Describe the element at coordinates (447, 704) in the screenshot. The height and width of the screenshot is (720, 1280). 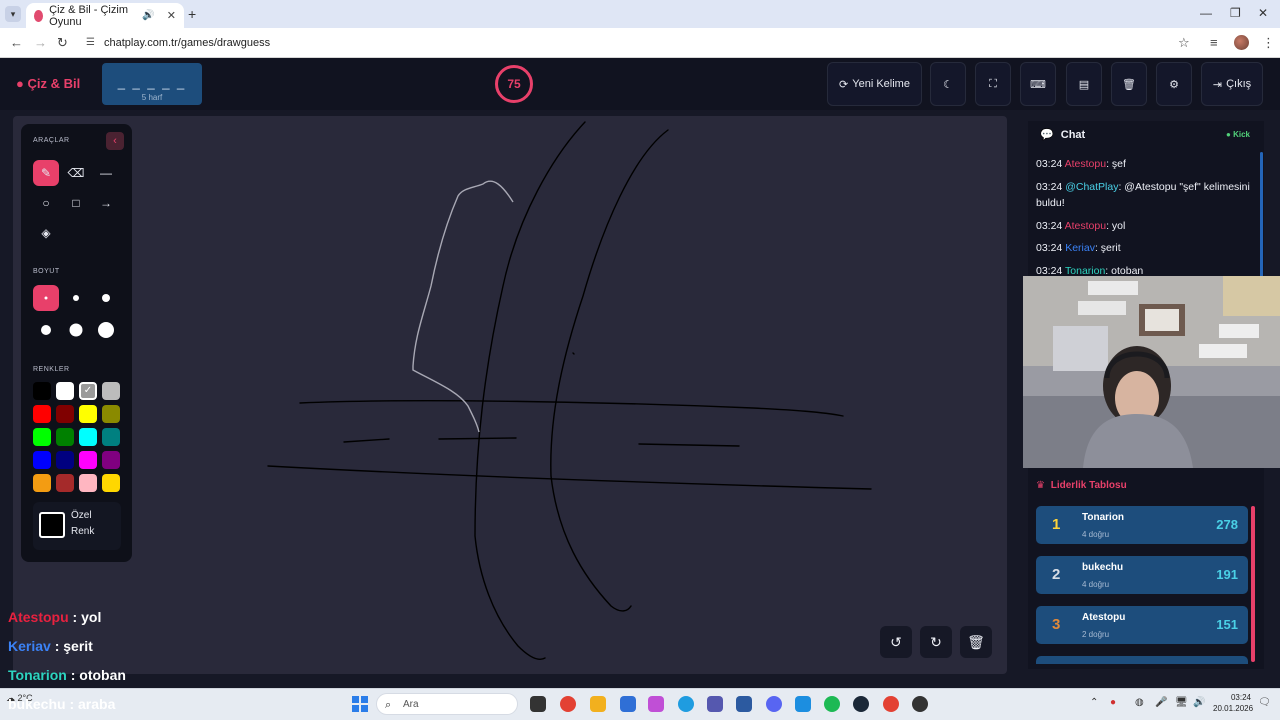
I see `taskbar-search: ⌕ Ara` at that location.